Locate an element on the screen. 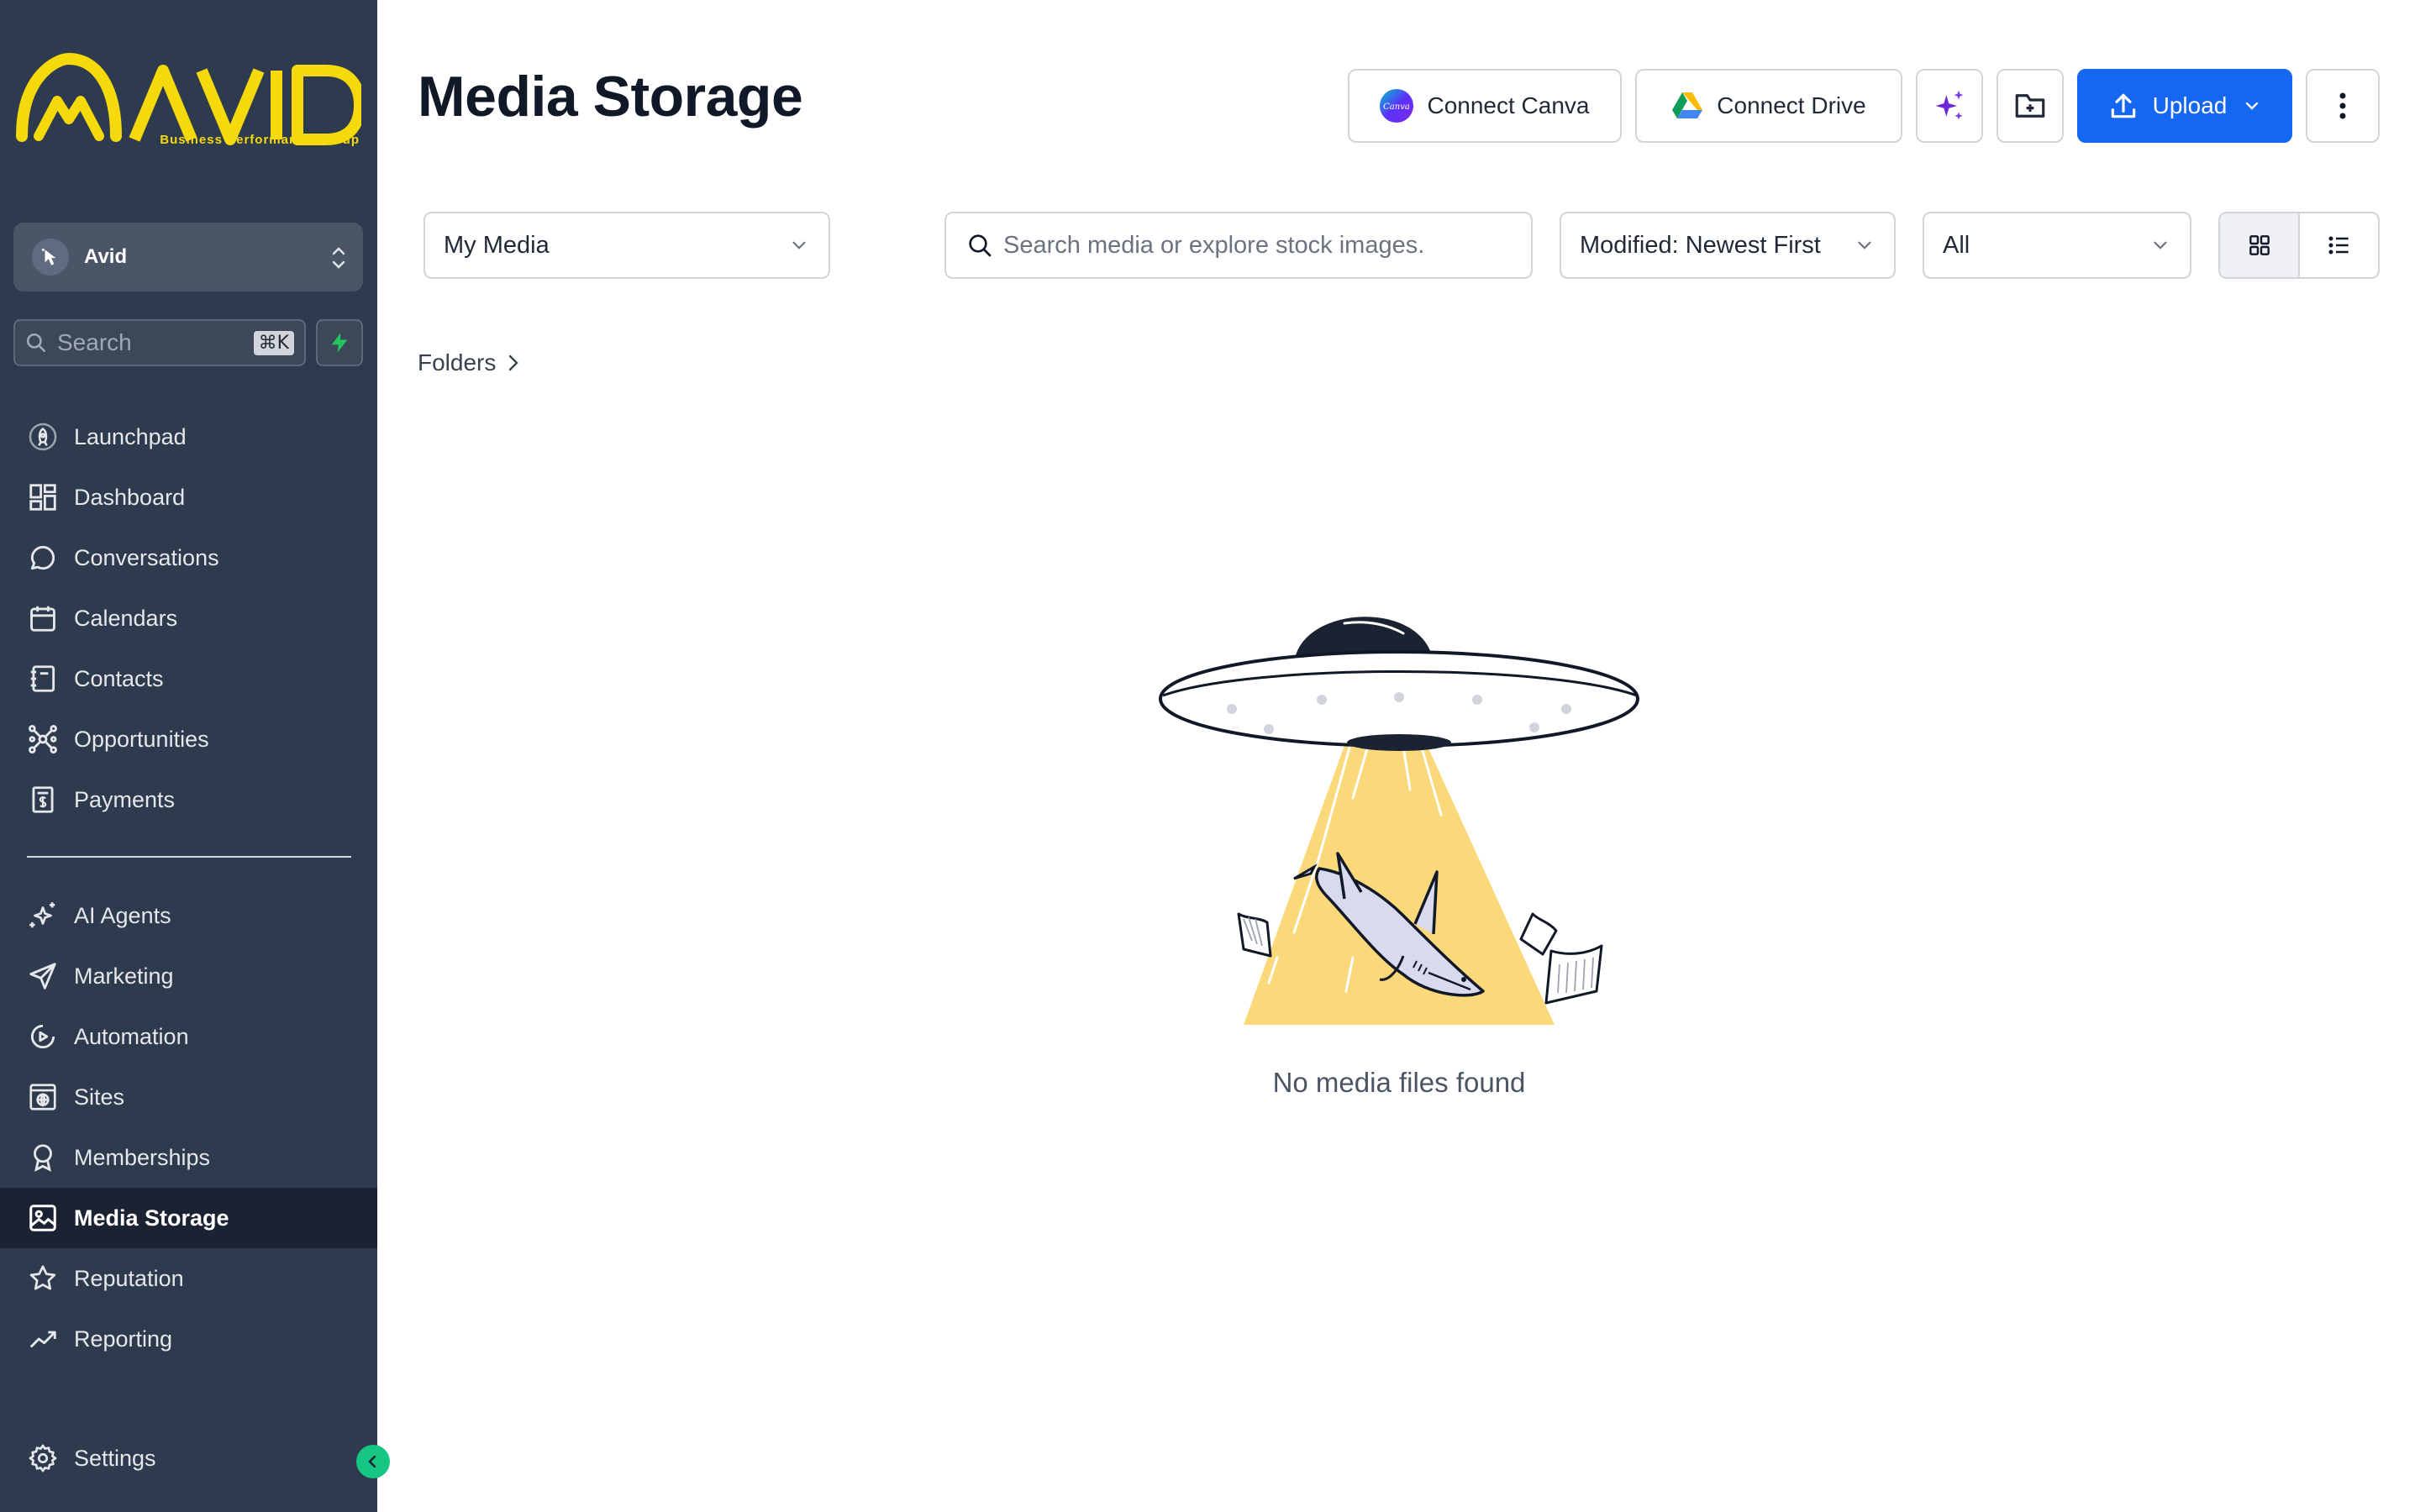  empty-state-message: No media files found is located at coordinates (1399, 1082).